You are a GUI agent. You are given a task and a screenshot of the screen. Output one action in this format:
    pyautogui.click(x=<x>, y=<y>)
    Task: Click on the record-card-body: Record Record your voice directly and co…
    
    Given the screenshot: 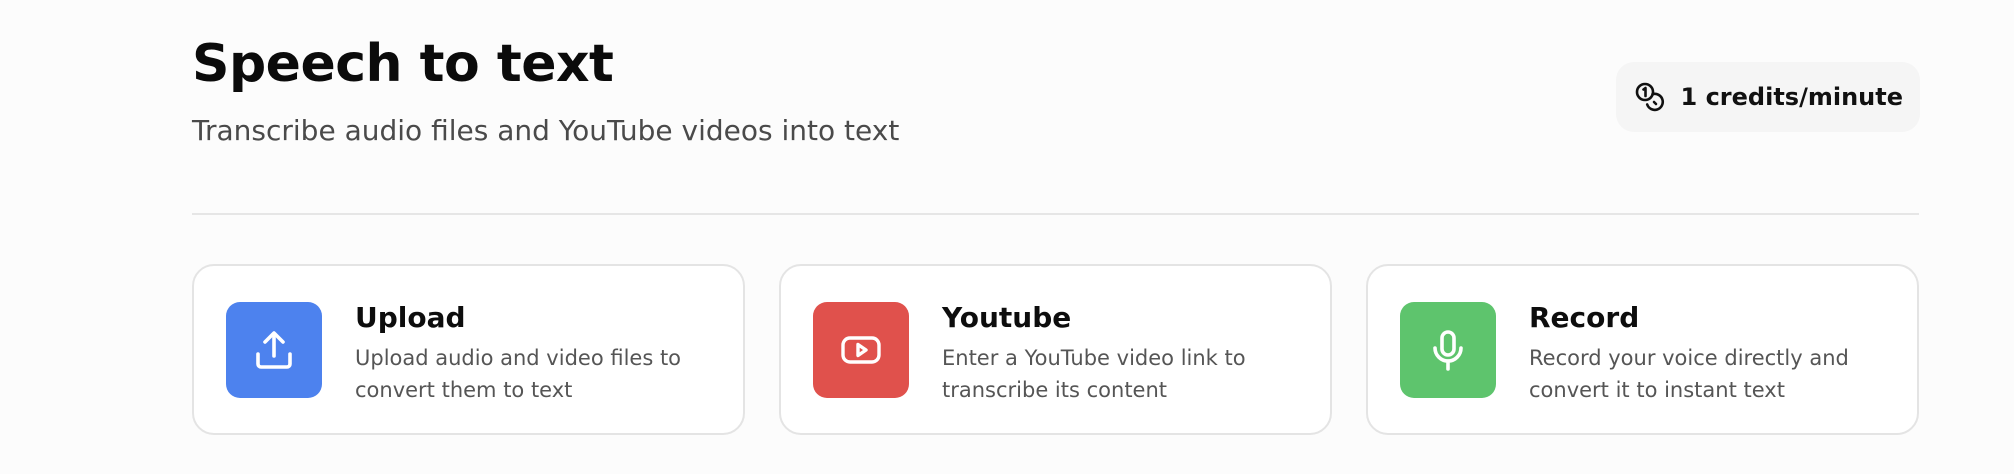 What is the action you would take?
    pyautogui.click(x=1719, y=354)
    